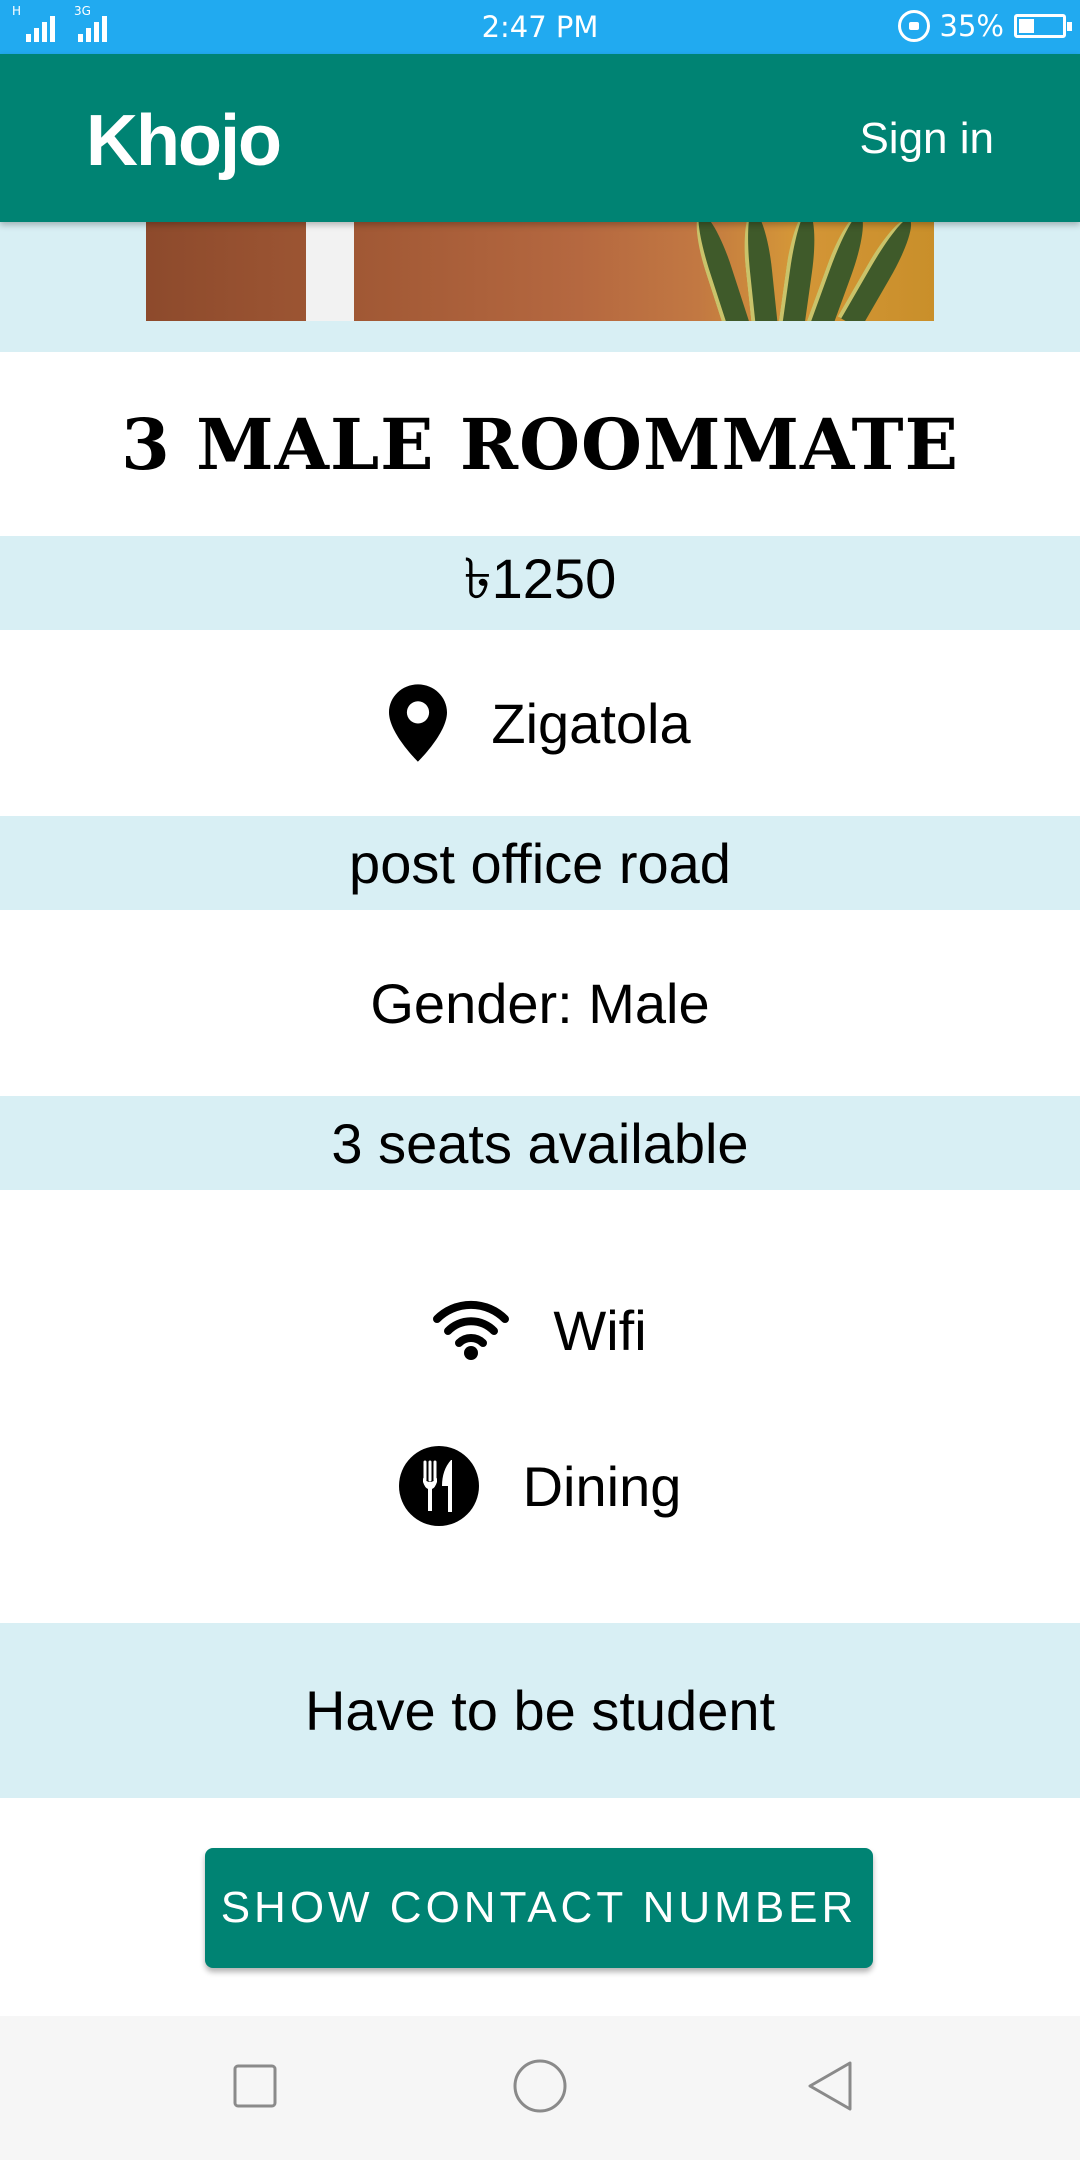 Image resolution: width=1080 pixels, height=2160 pixels. I want to click on listing-seats: 3 seats available, so click(540, 1143).